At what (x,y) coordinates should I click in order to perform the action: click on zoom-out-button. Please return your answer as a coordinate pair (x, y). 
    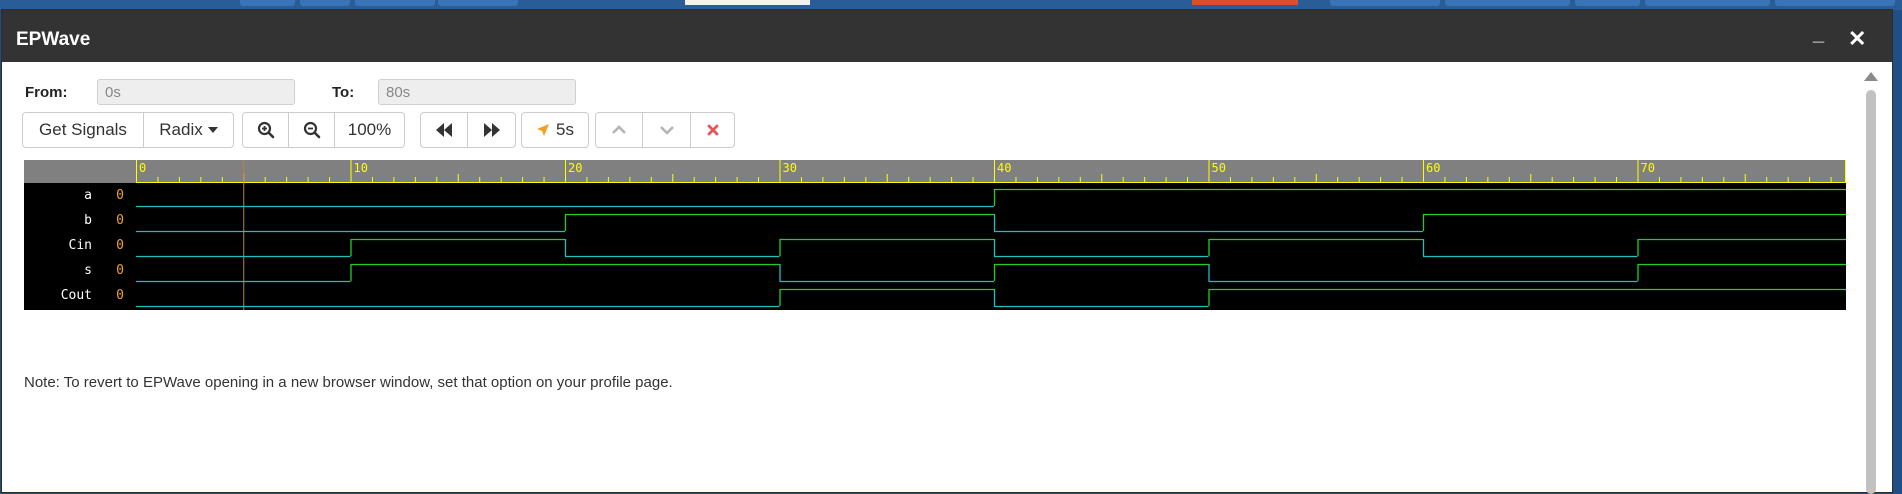
    Looking at the image, I should click on (312, 130).